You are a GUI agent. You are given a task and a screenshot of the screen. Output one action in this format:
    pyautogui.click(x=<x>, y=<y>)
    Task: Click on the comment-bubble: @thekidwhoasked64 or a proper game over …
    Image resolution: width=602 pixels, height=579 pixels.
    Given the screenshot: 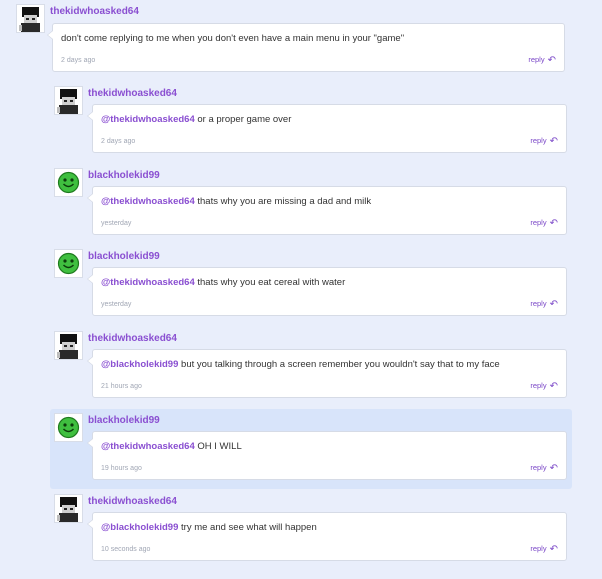 What is the action you would take?
    pyautogui.click(x=327, y=128)
    